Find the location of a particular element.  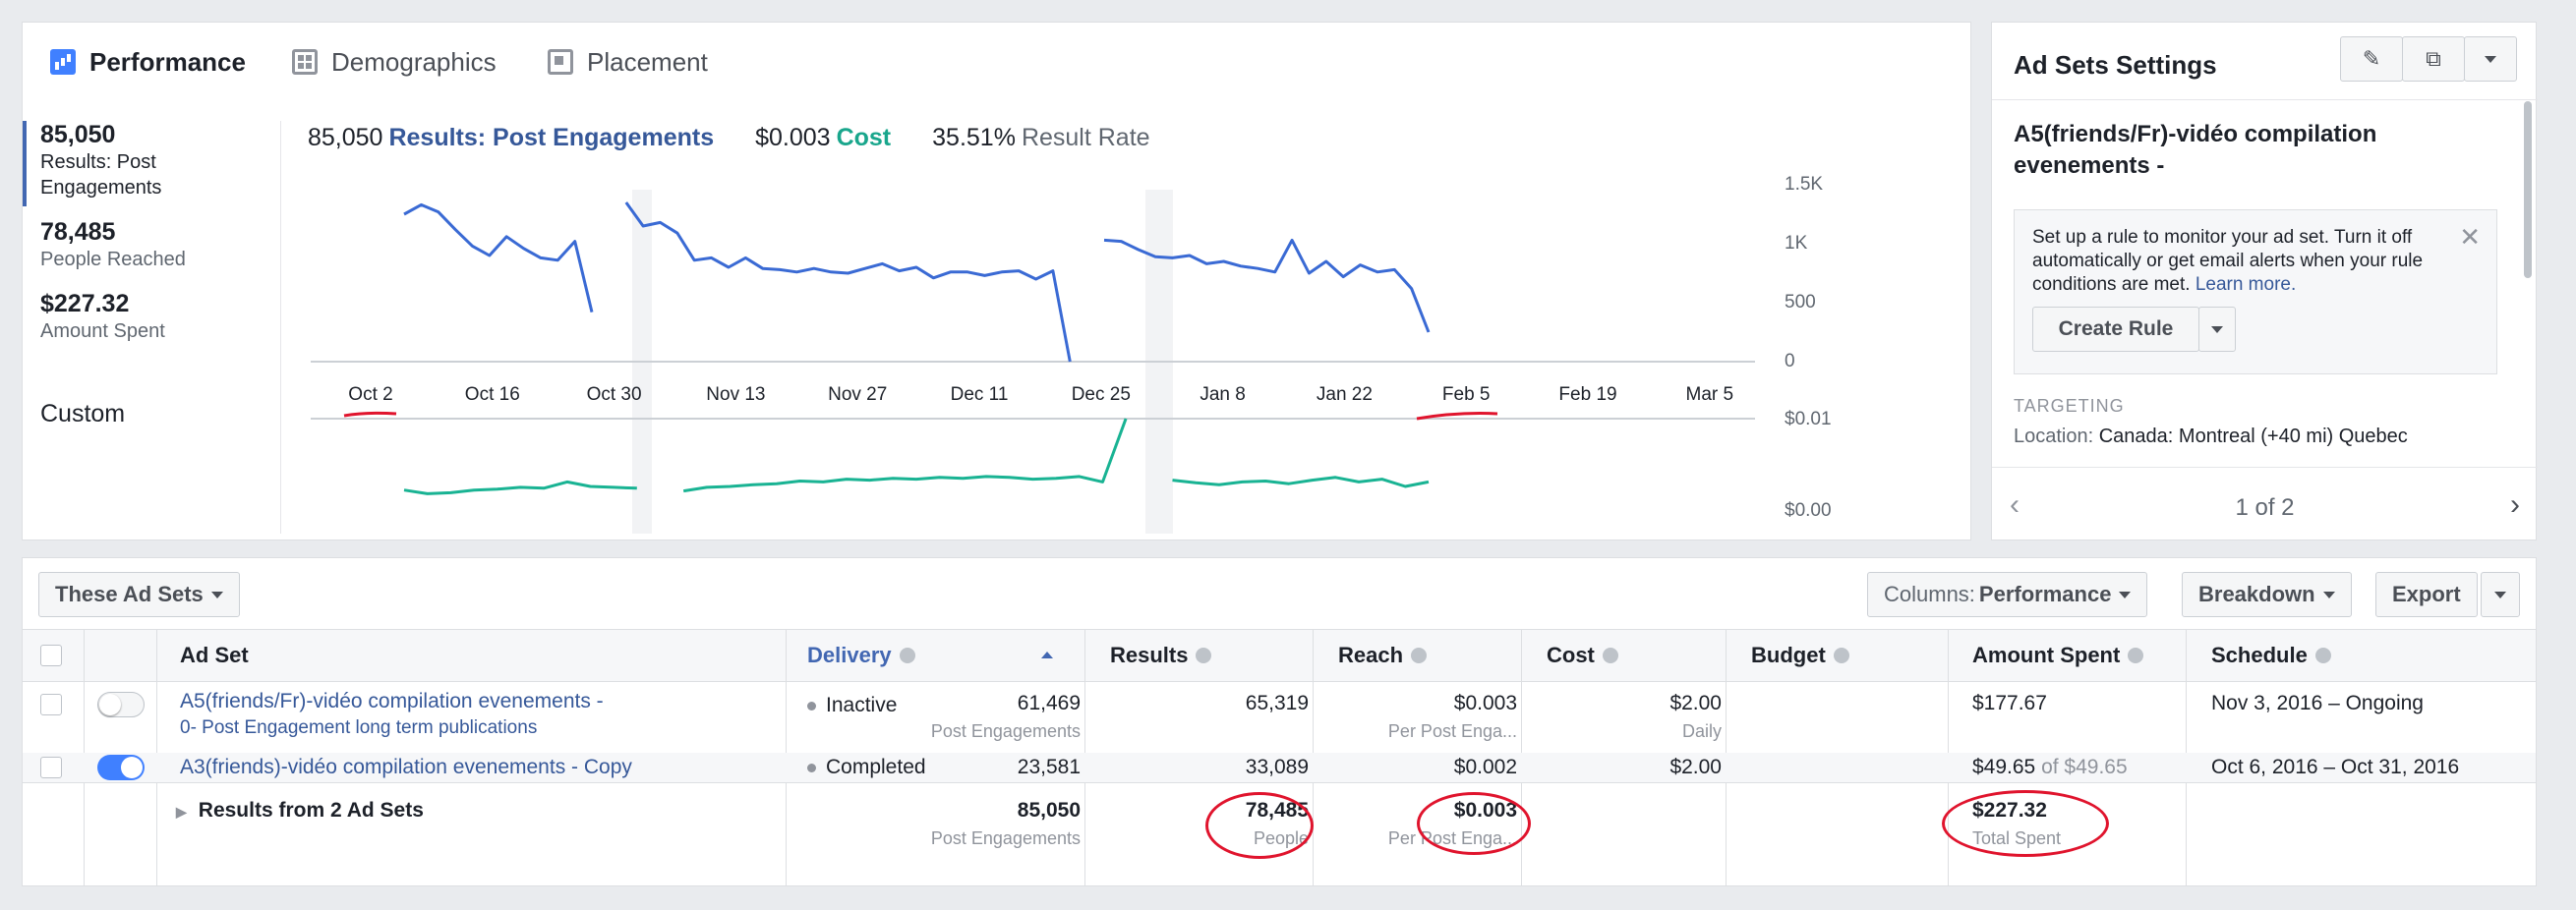

results-sub: Post Engagements is located at coordinates (1005, 731).